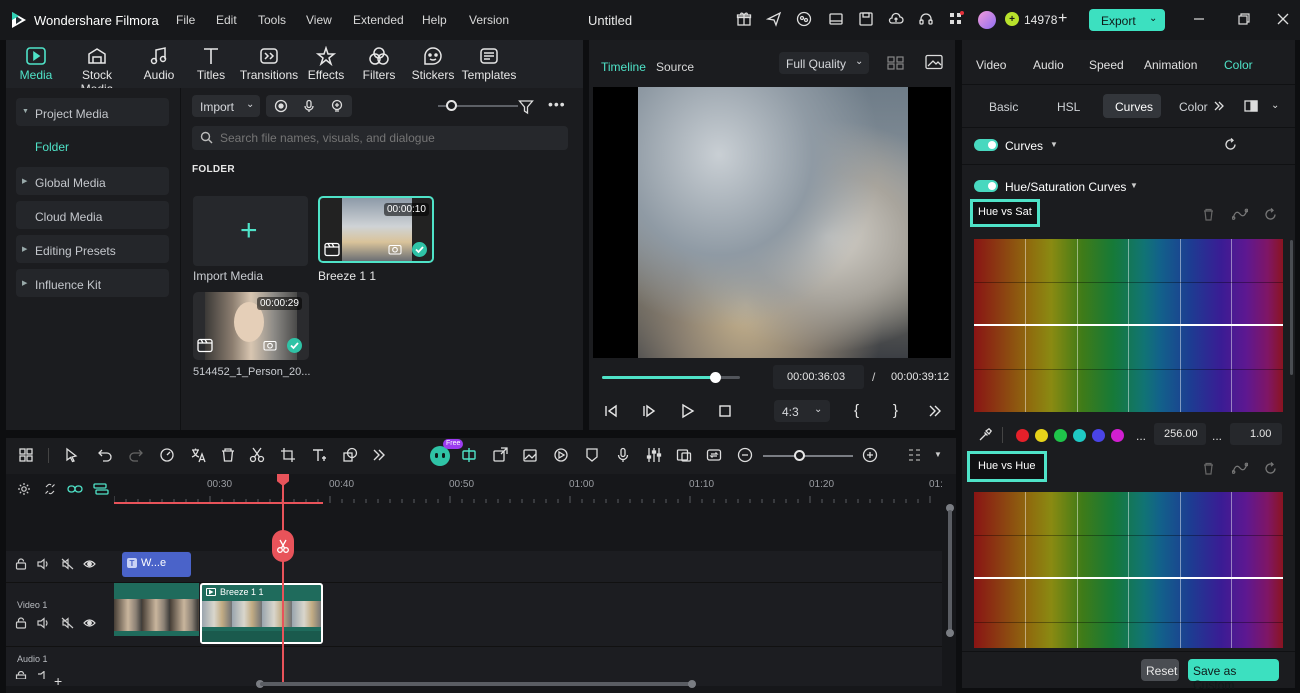 This screenshot has height=693, width=1300. What do you see at coordinates (198, 455) in the screenshot?
I see `ai-translate-icon` at bounding box center [198, 455].